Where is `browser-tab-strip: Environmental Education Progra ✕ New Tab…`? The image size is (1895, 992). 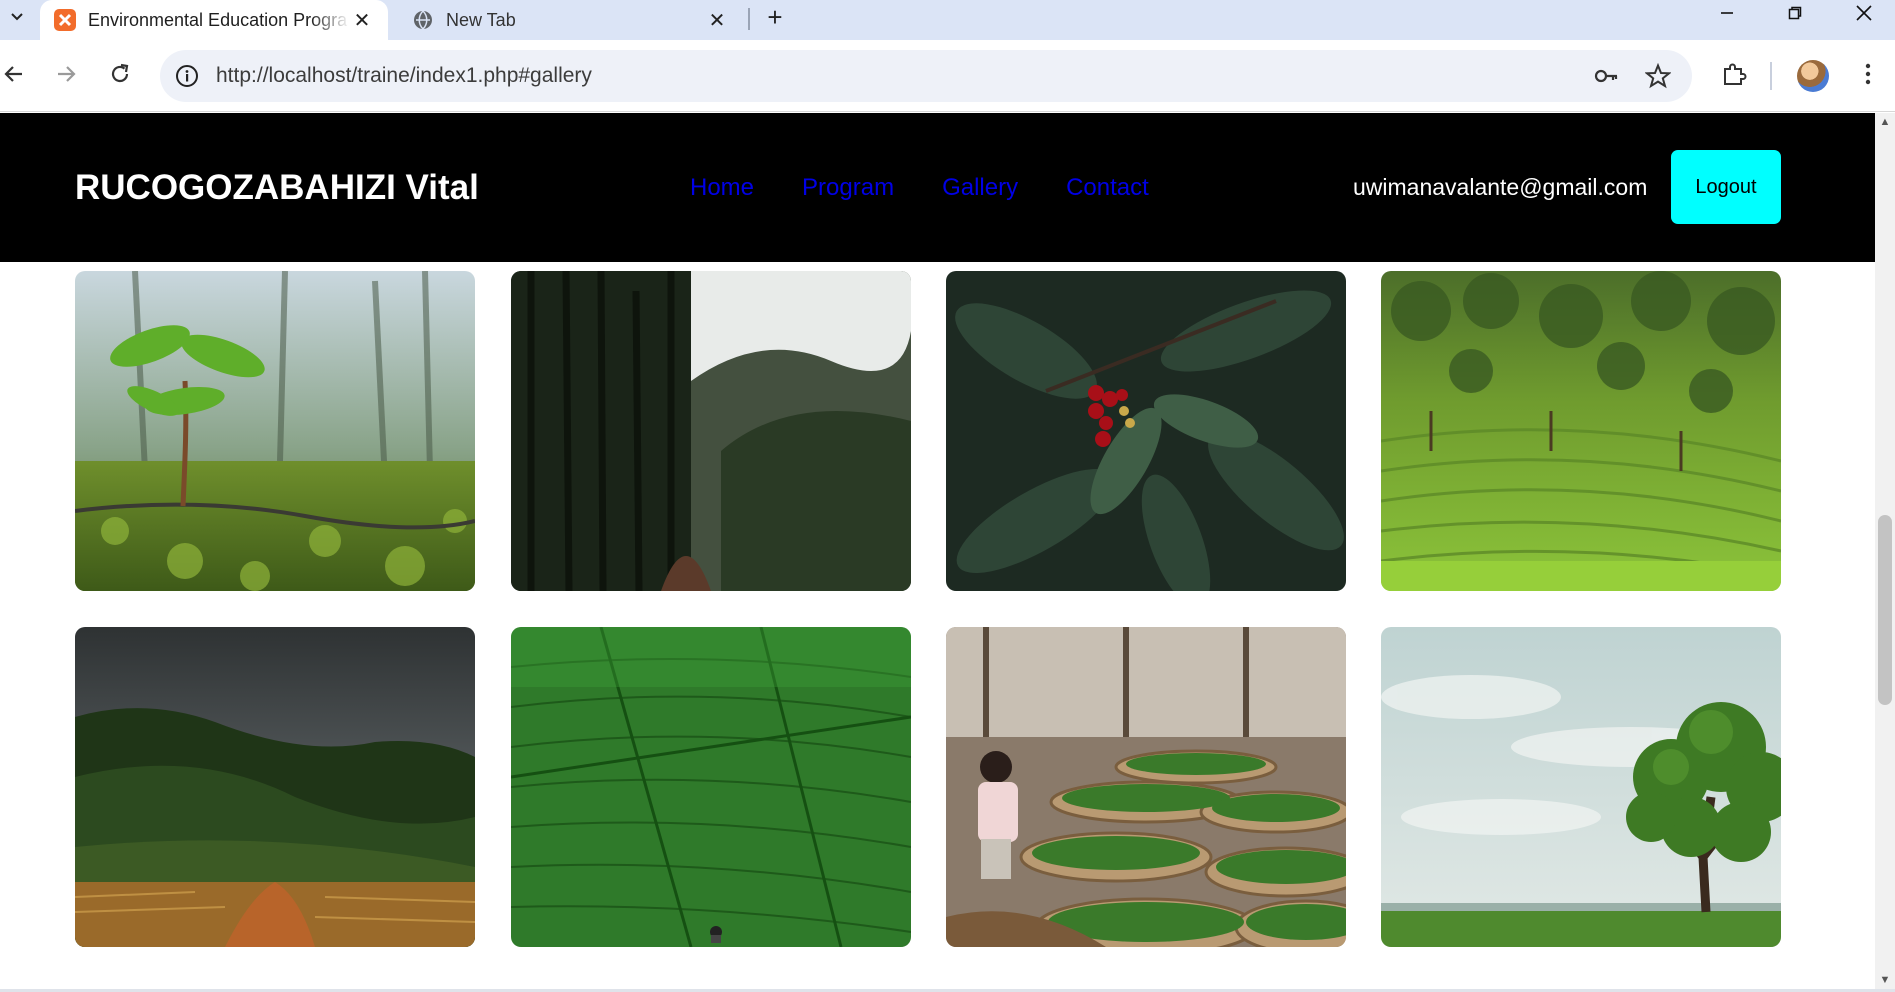
browser-tab-strip: Environmental Education Progra ✕ New Tab… is located at coordinates (947, 20).